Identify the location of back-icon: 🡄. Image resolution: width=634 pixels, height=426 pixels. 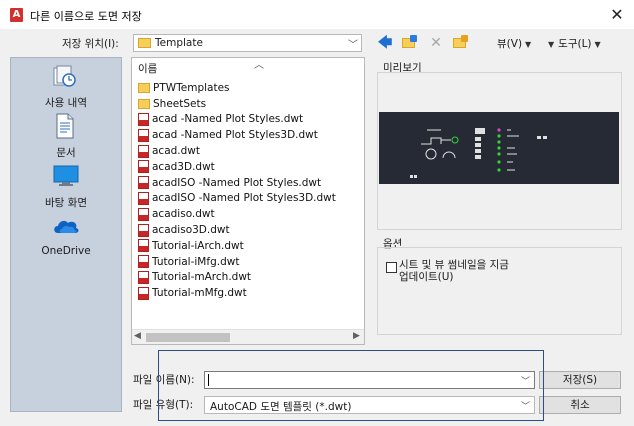
(385, 43).